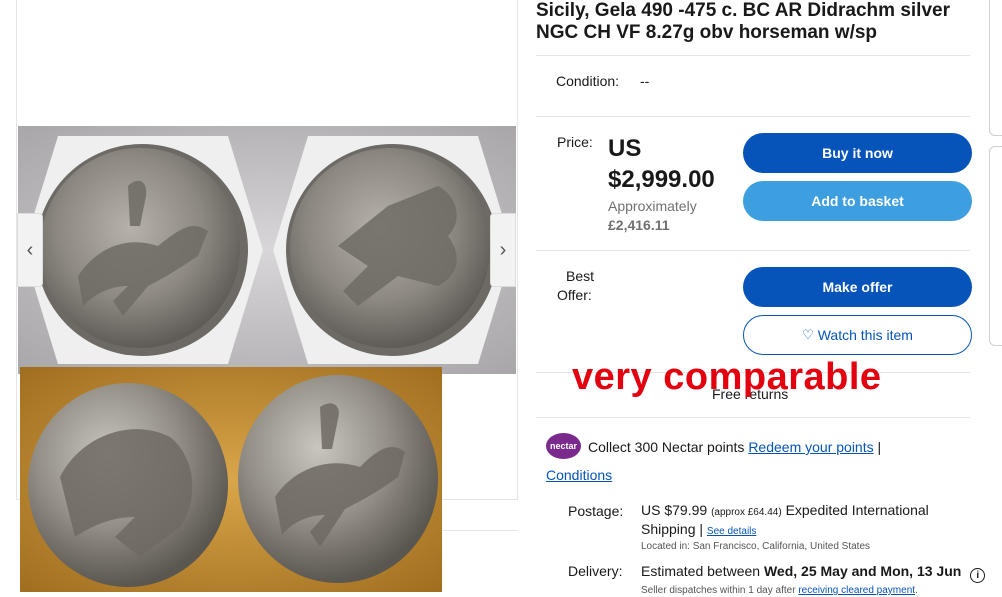 The width and height of the screenshot is (1002, 597). Describe the element at coordinates (857, 201) in the screenshot. I see `add-to-basket-button: Add to basket` at that location.